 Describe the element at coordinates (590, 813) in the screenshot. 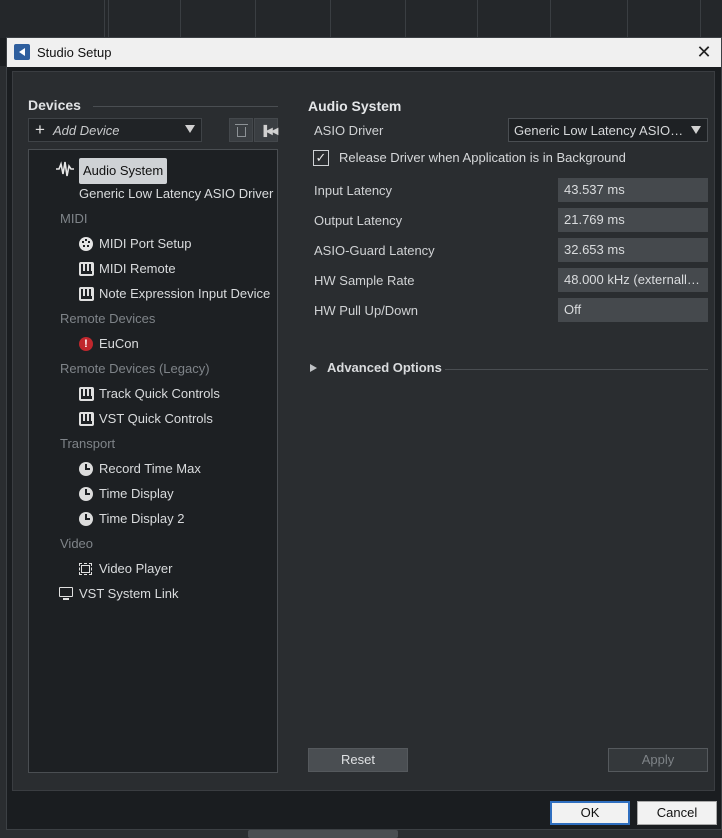

I see `ok-button: OK` at that location.